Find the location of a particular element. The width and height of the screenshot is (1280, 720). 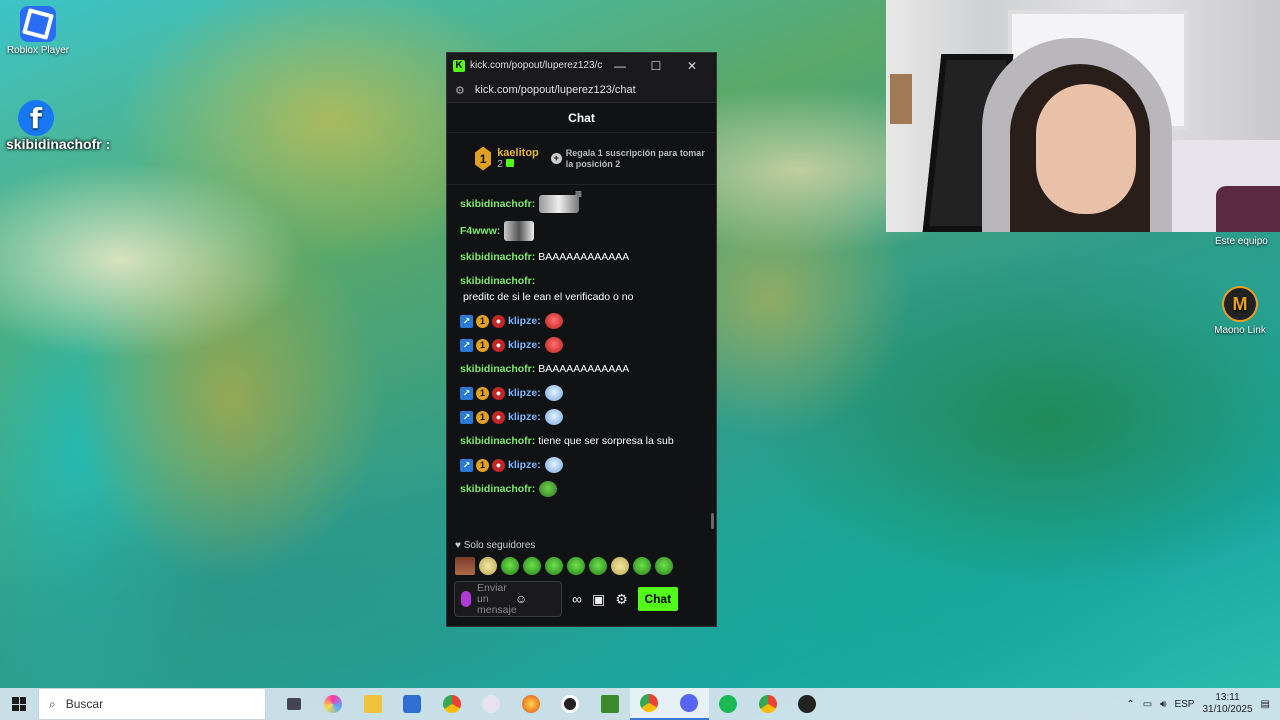

network-icon: ▭ is located at coordinates (1147, 704).